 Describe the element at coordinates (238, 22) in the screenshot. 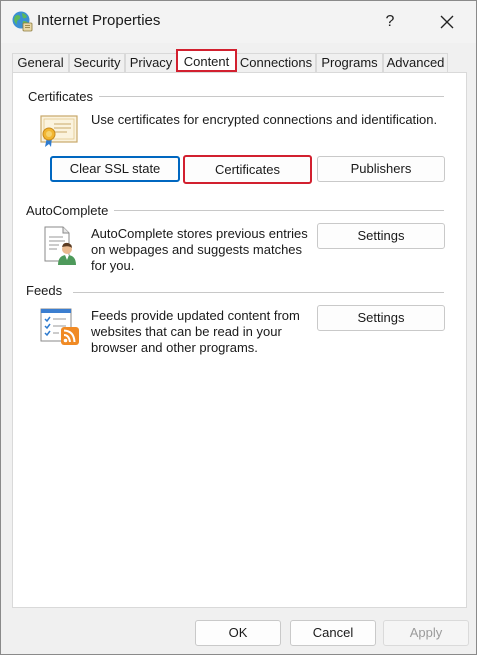

I see `title-bar: Internet Properties ?` at that location.